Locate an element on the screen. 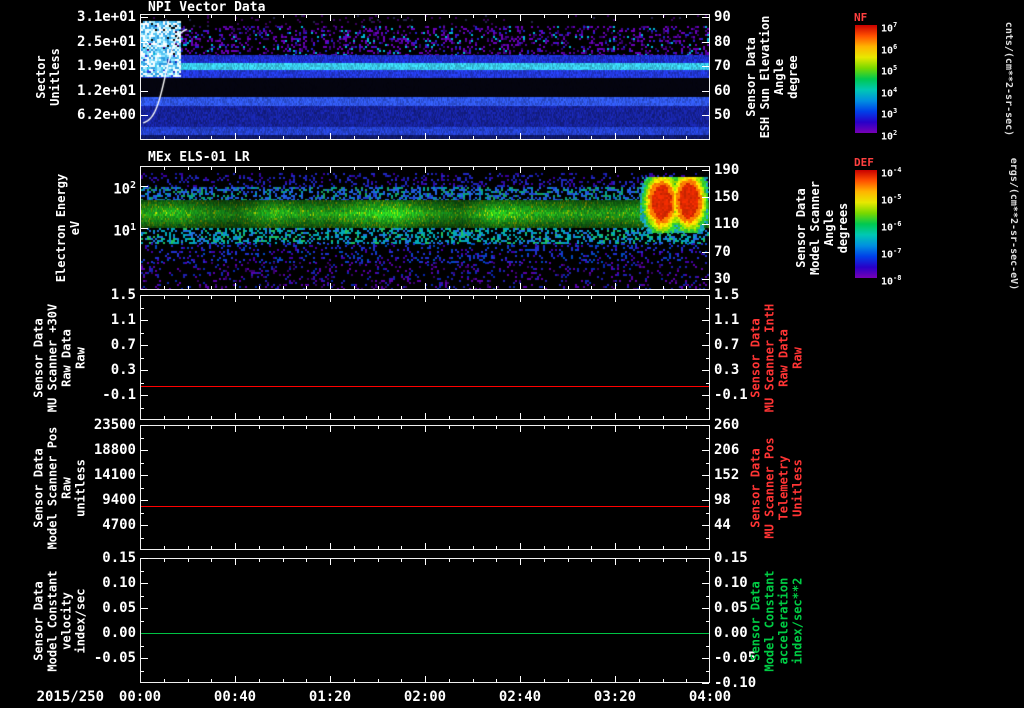 The width and height of the screenshot is (1024, 708). axis-label-line: unitless is located at coordinates (80, 487).